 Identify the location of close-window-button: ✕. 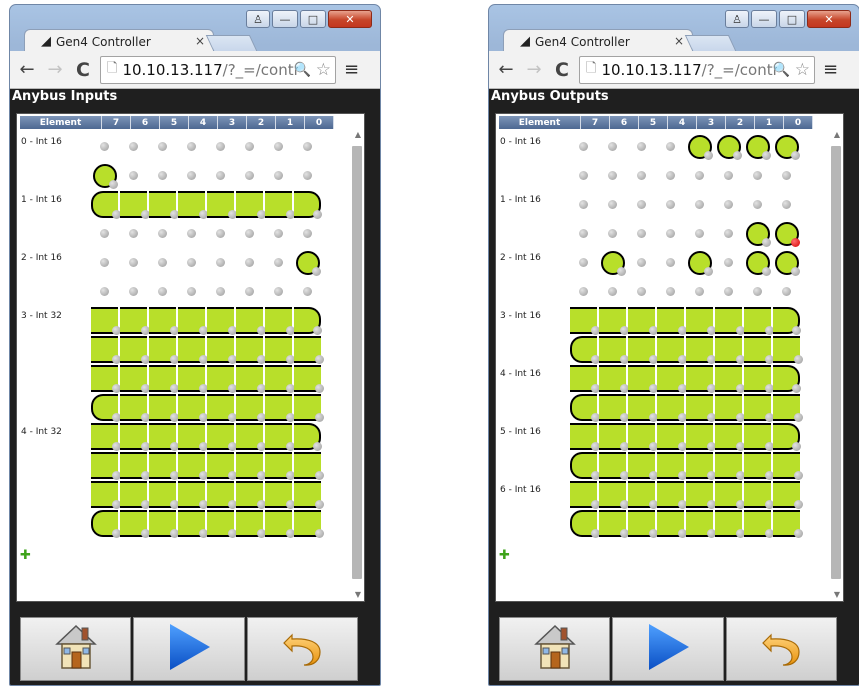
(350, 19).